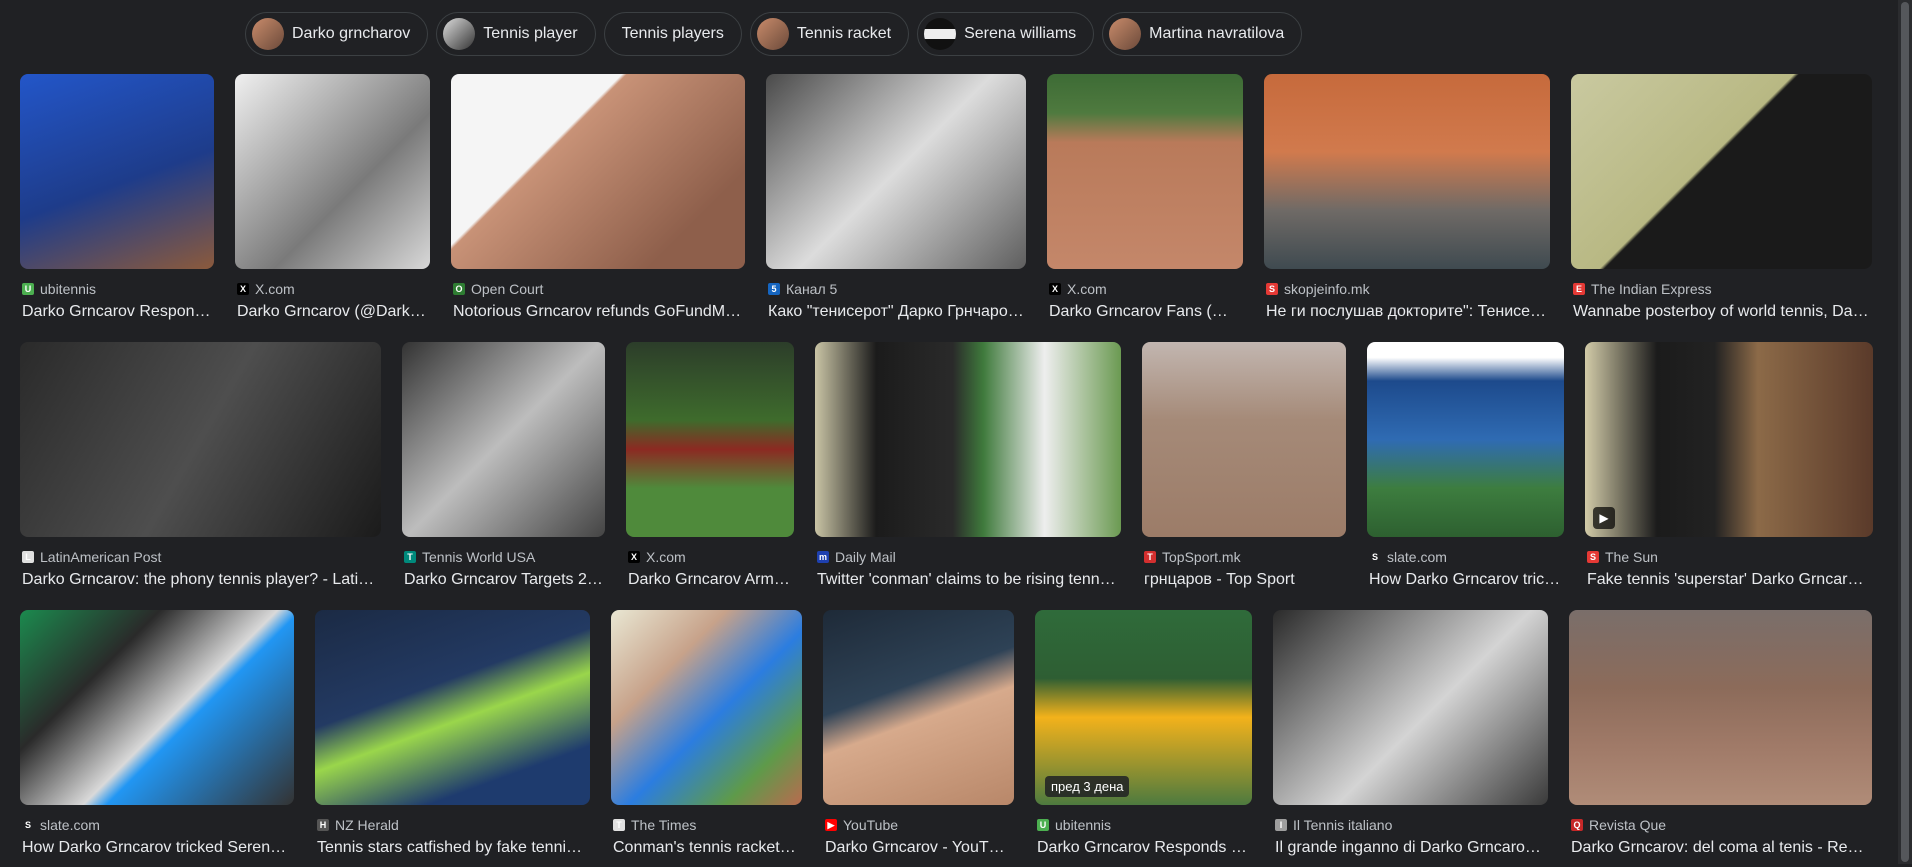 The height and width of the screenshot is (867, 1912). Describe the element at coordinates (823, 557) in the screenshot. I see `site-favicon-icon: m` at that location.